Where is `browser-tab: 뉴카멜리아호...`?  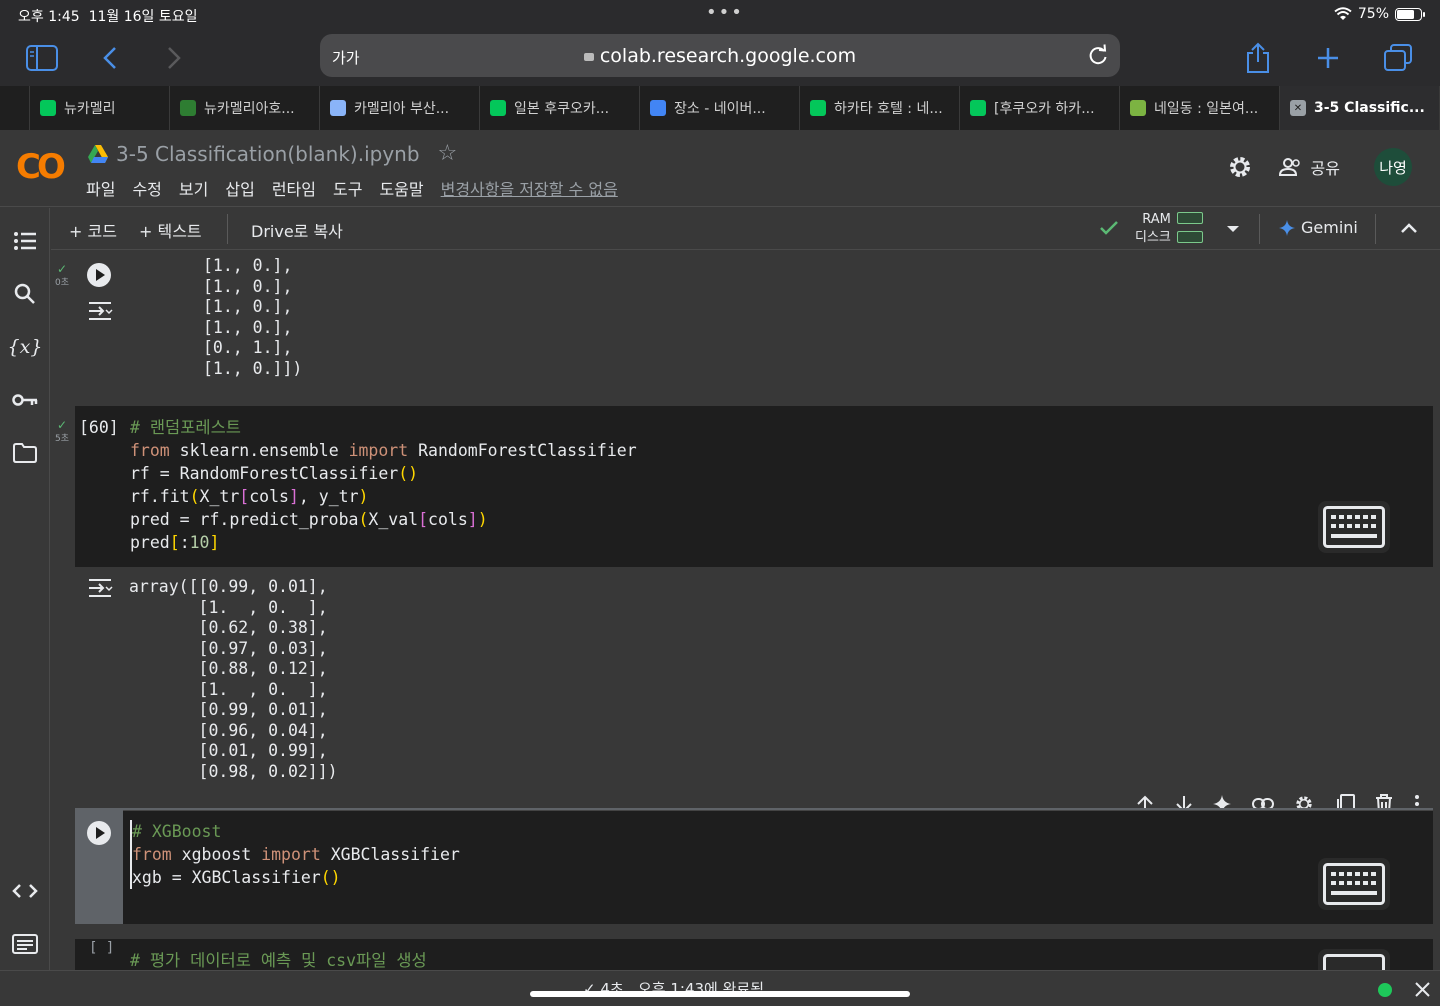 browser-tab: 뉴카멜리아호... is located at coordinates (245, 108).